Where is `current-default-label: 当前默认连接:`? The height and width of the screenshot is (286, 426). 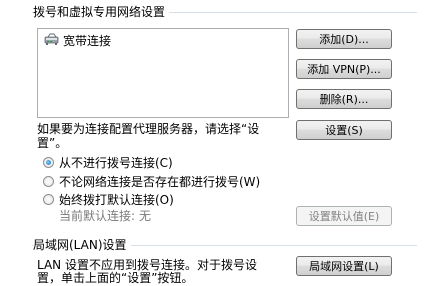
current-default-label: 当前默认连接: is located at coordinates (97, 216).